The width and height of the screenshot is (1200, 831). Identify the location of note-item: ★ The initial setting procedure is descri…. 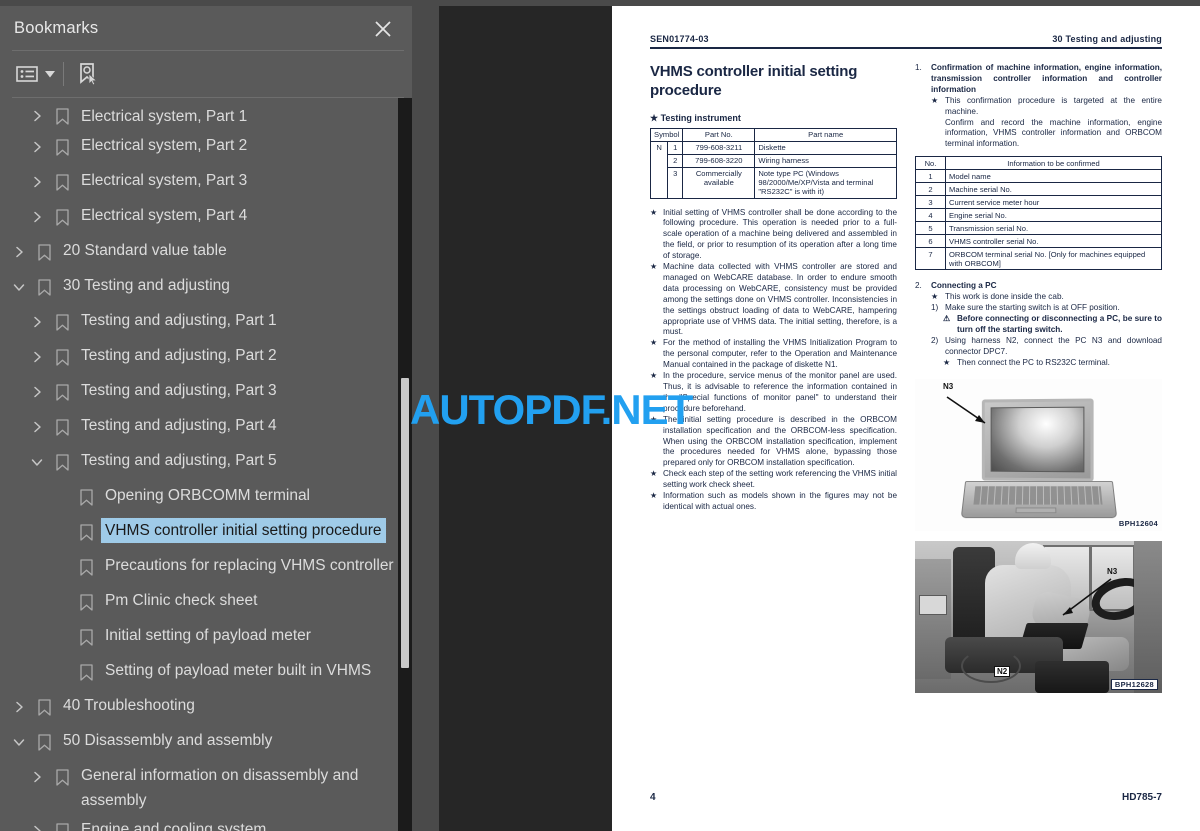
(773, 442).